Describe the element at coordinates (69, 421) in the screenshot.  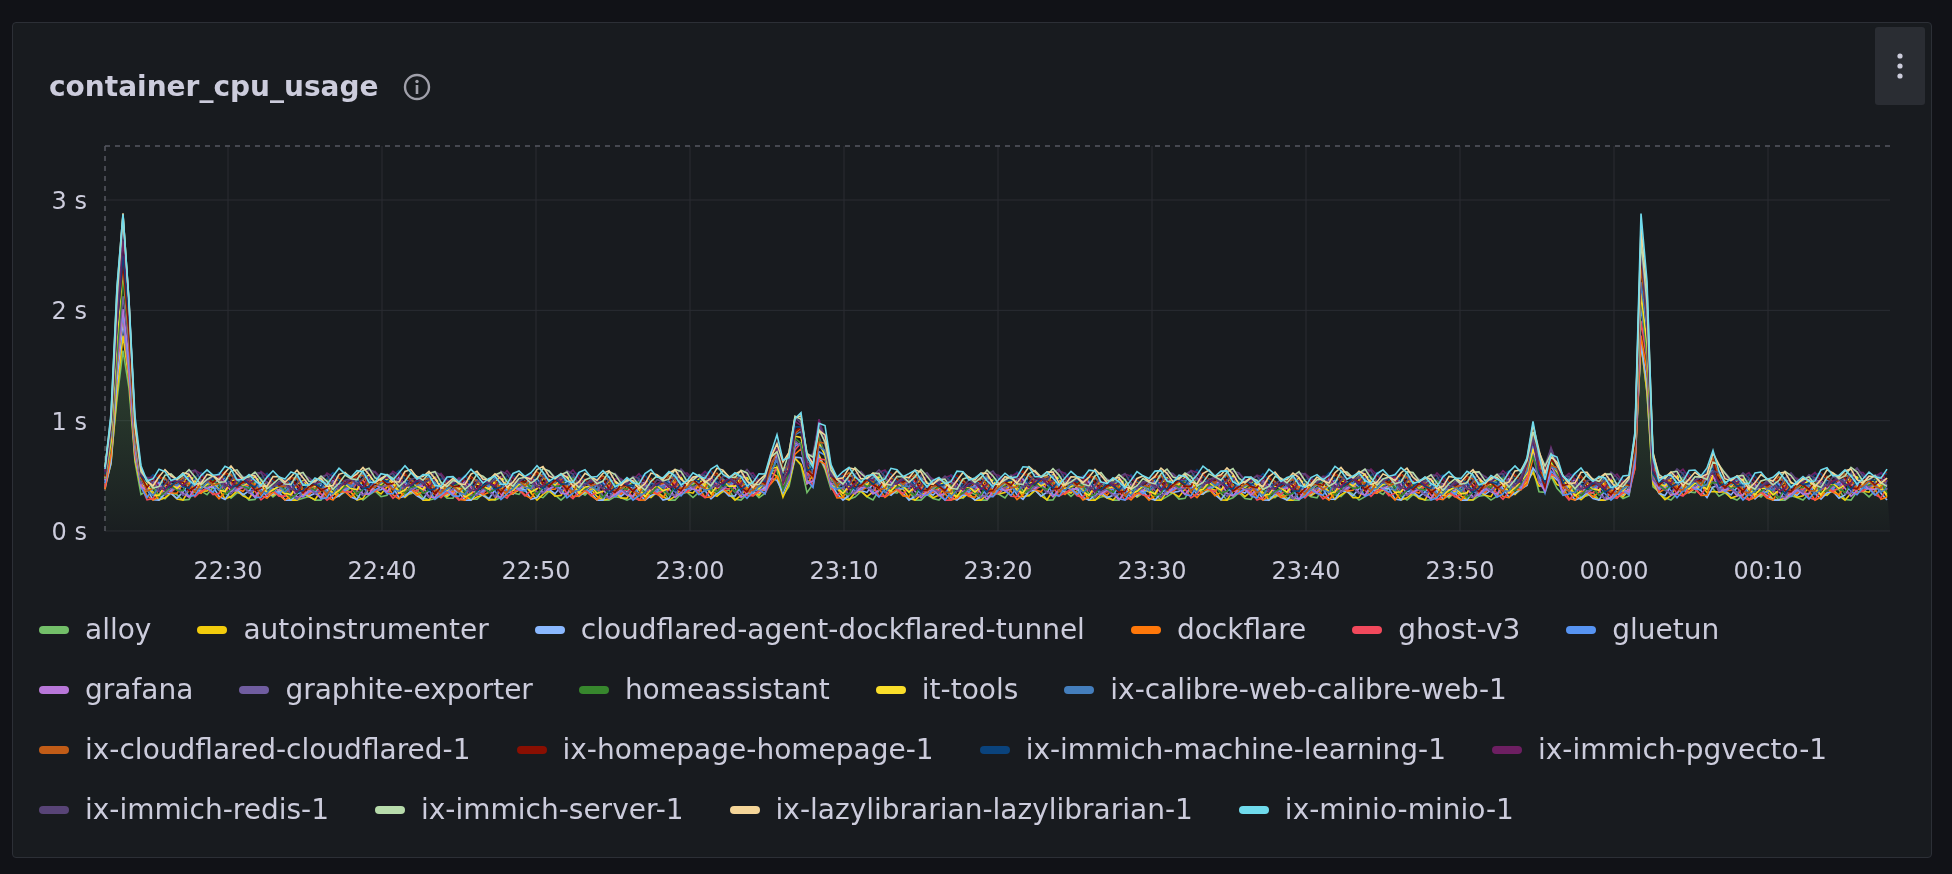
I see `y-axis-label: 1 s` at that location.